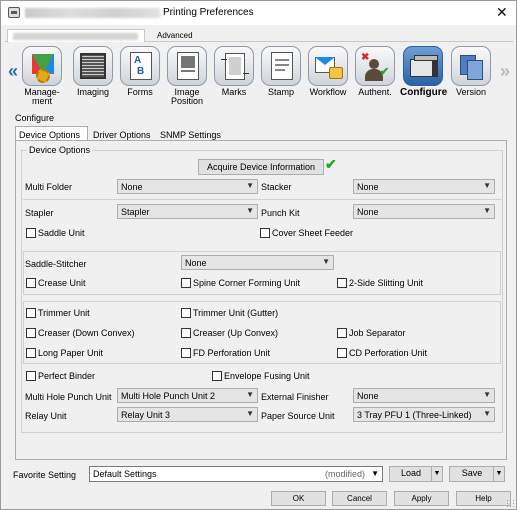 The height and width of the screenshot is (510, 517). Describe the element at coordinates (344, 474) in the screenshot. I see `modified-indicator: (modified)` at that location.